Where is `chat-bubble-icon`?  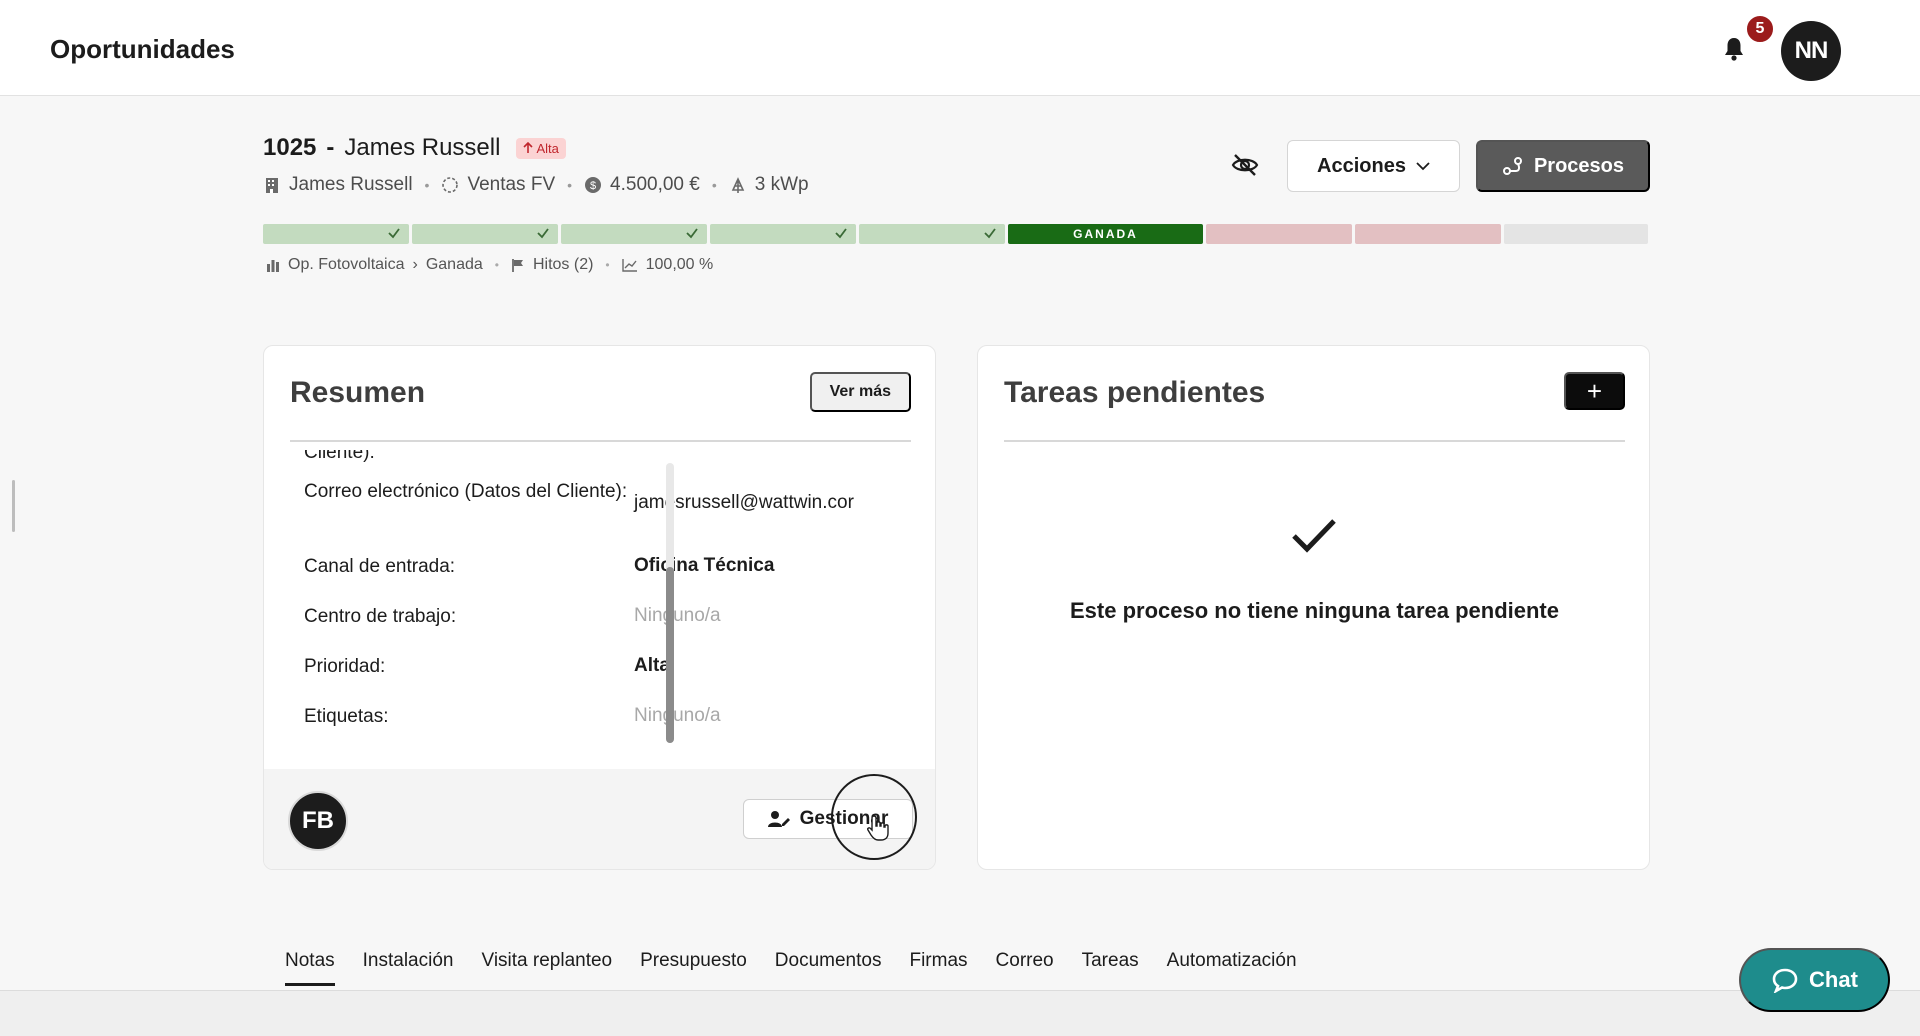 chat-bubble-icon is located at coordinates (1785, 980).